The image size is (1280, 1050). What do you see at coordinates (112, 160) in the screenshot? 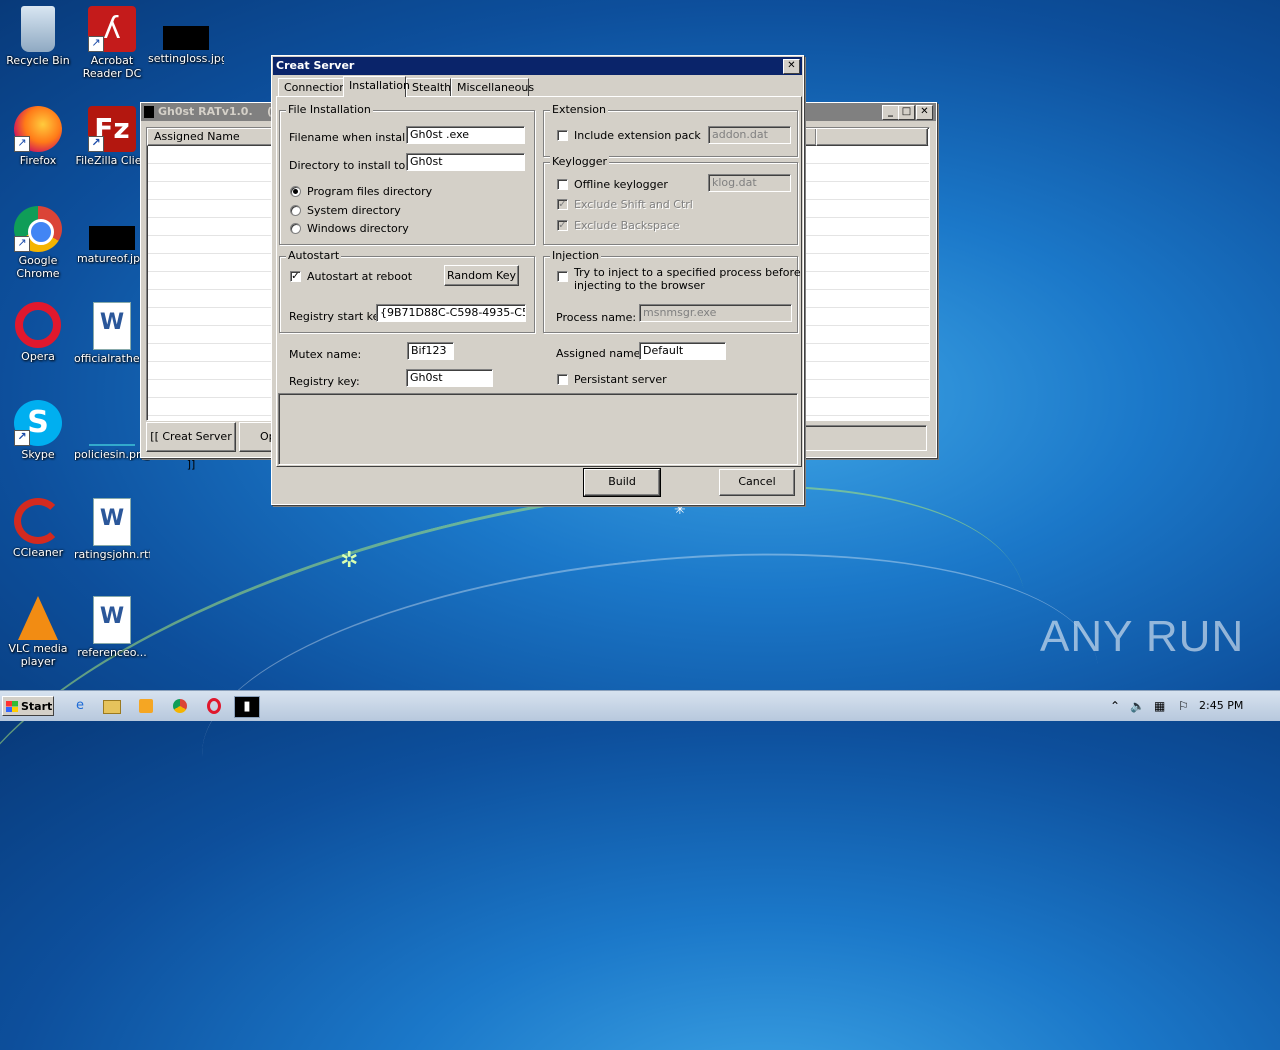
I see `desktop-icon-label: FileZilla Clien` at bounding box center [112, 160].